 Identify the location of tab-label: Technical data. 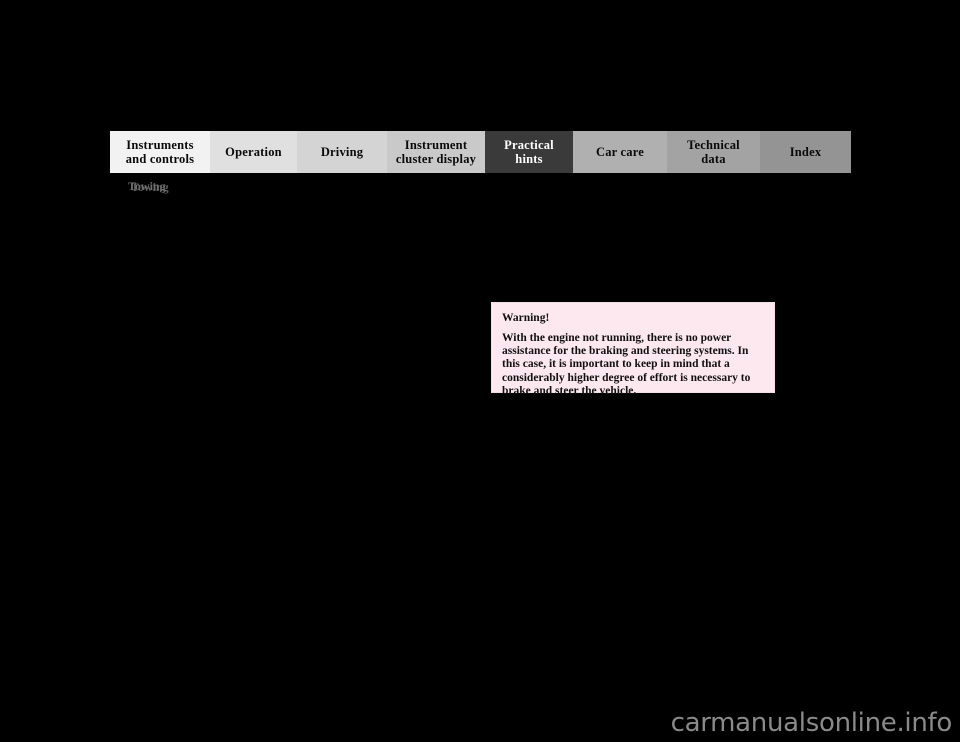
(713, 152).